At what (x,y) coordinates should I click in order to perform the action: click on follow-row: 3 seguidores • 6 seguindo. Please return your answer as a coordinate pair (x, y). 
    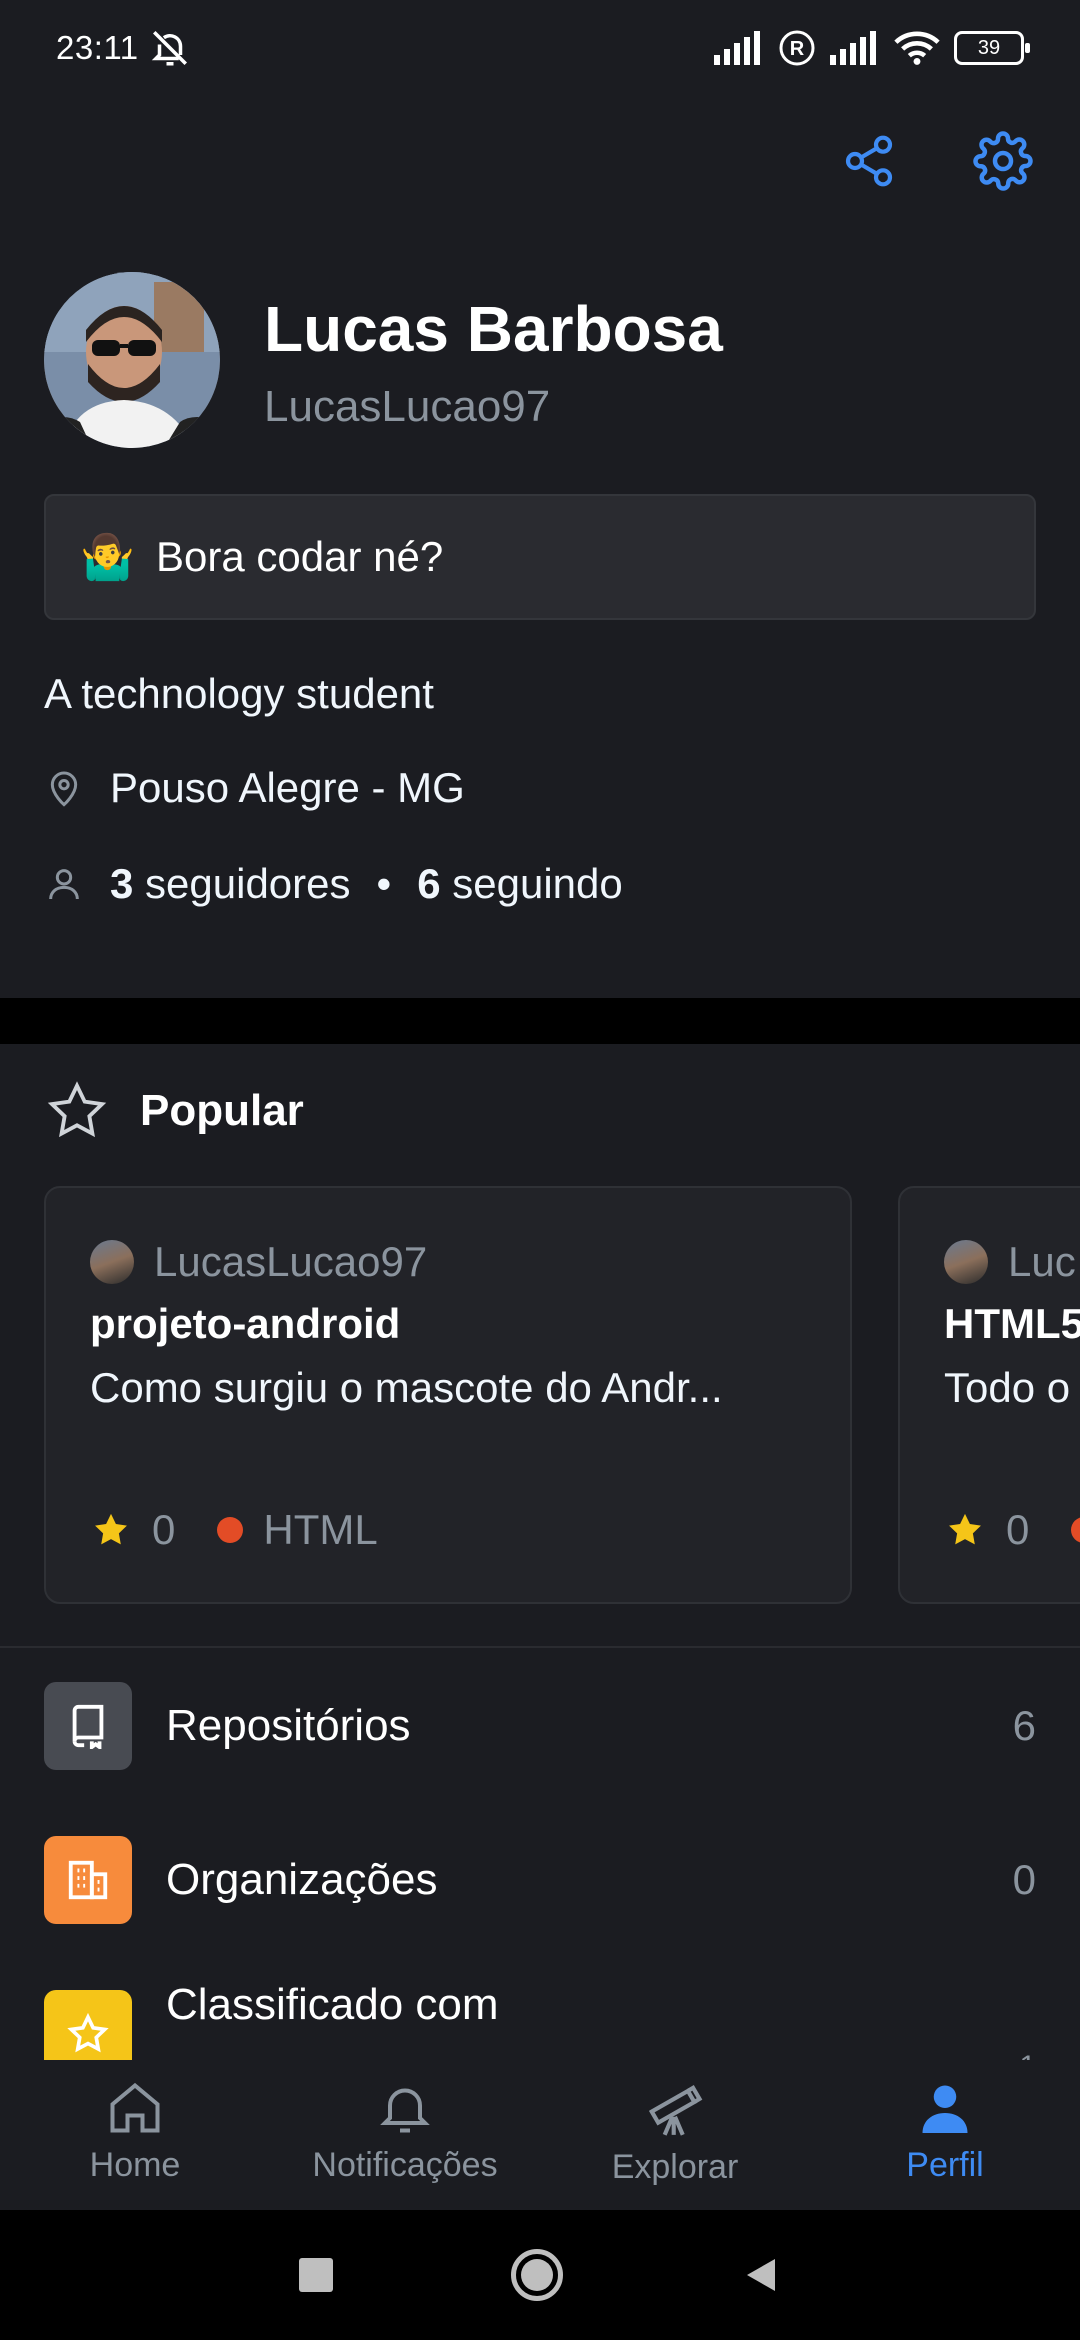
    Looking at the image, I should click on (333, 884).